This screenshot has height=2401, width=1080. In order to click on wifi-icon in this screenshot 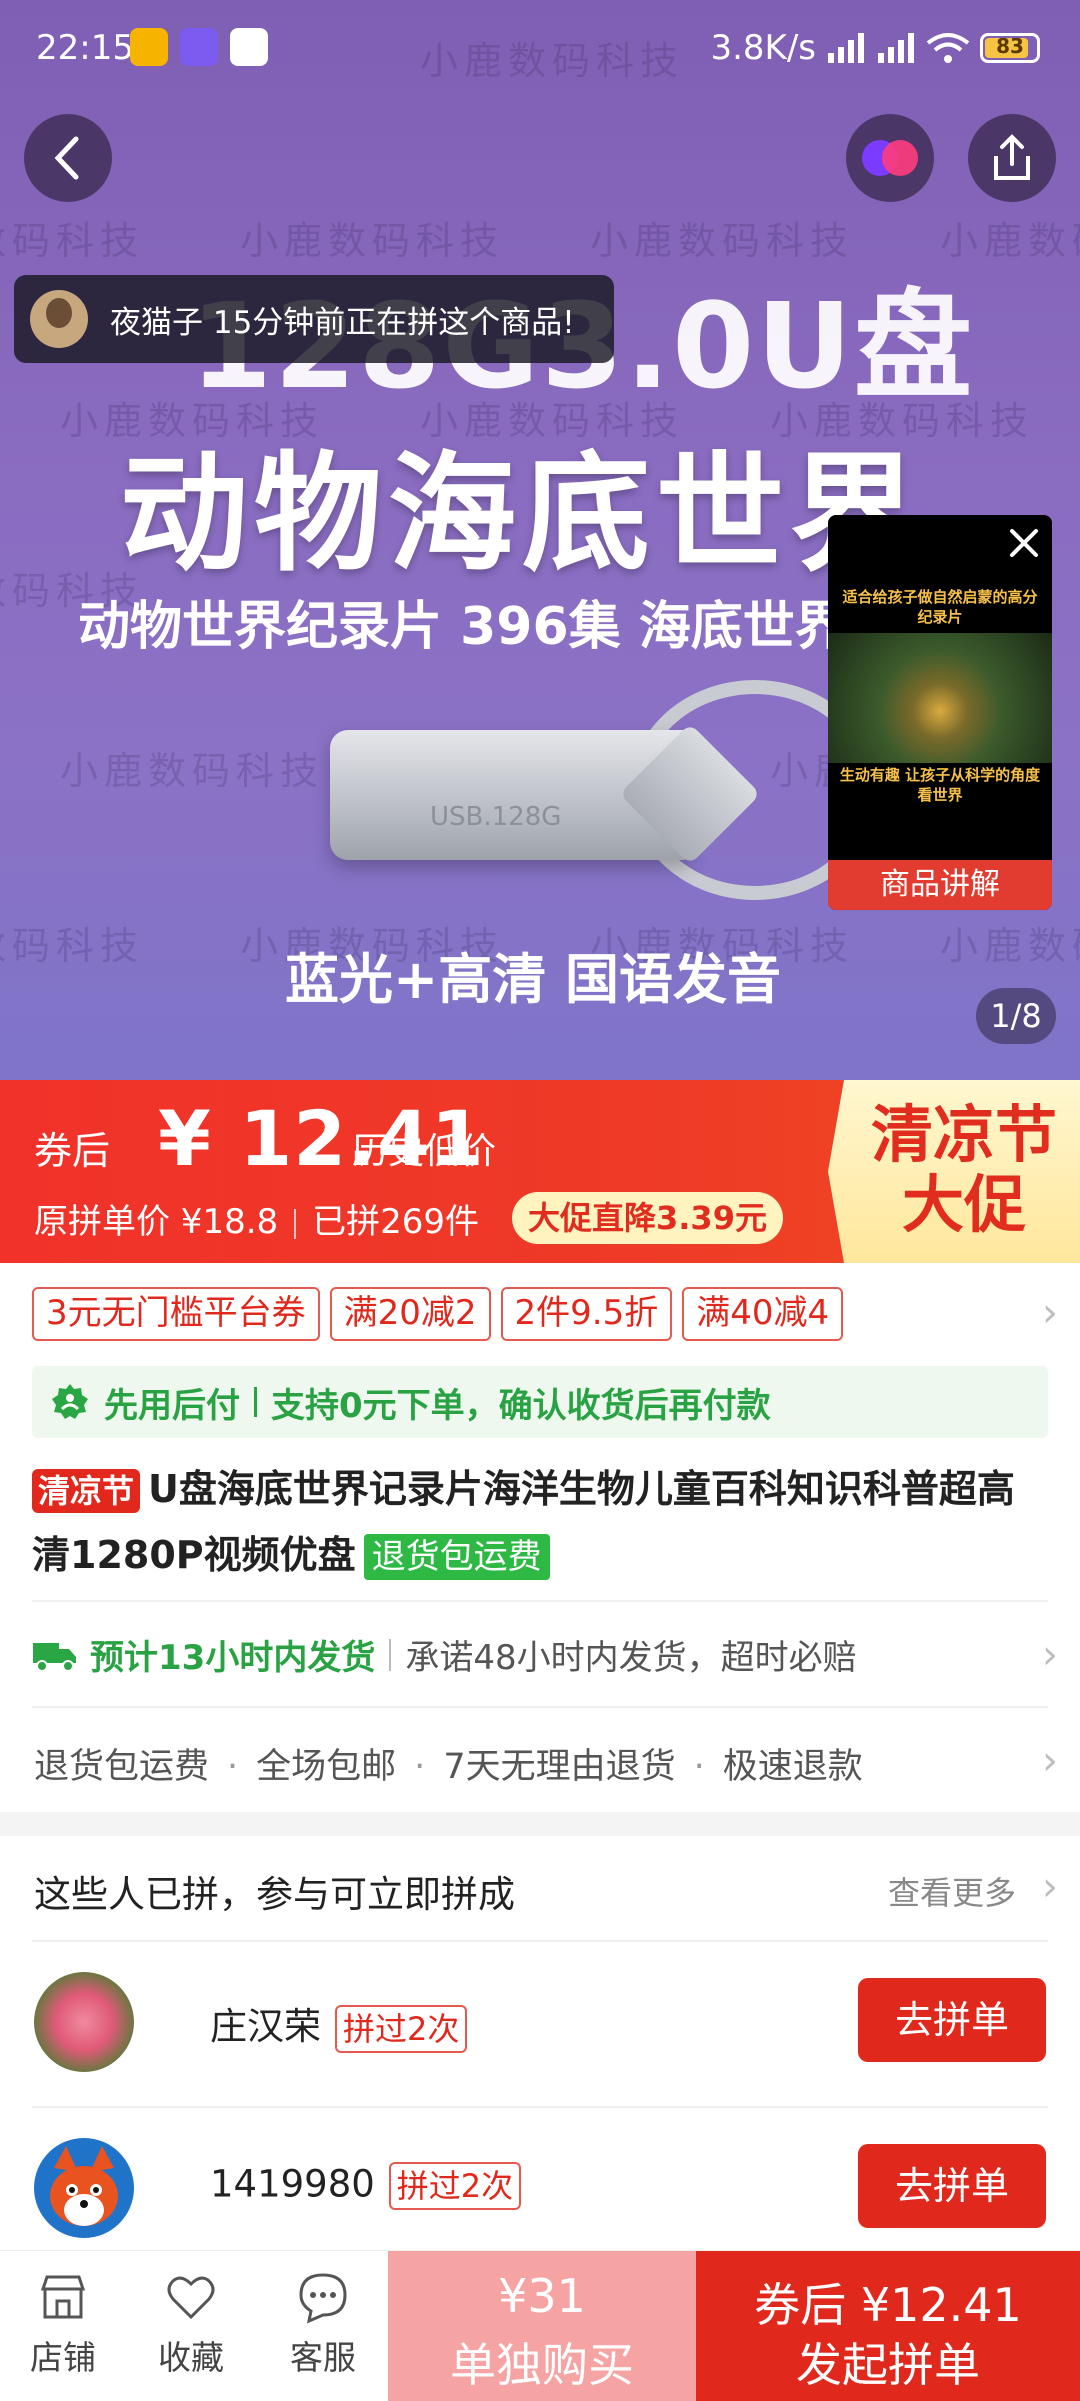, I will do `click(948, 48)`.